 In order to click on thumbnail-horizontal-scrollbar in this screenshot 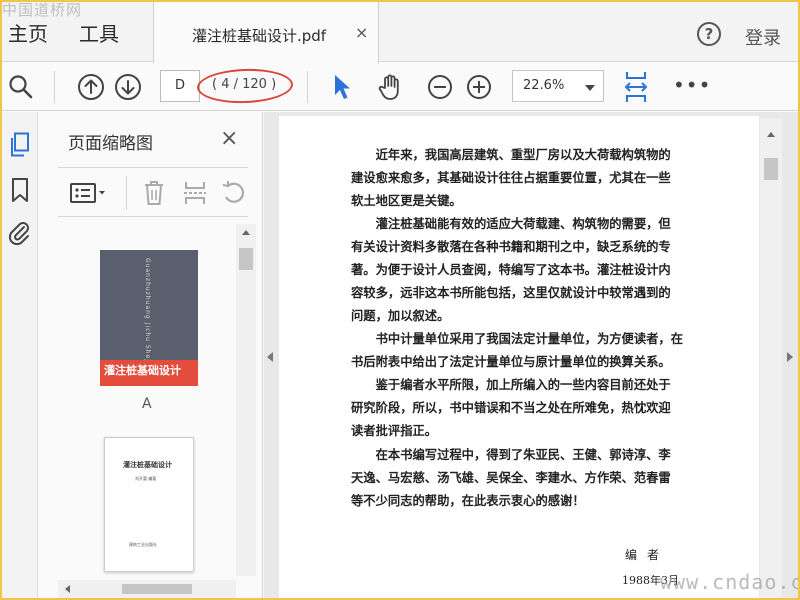, I will do `click(147, 589)`.